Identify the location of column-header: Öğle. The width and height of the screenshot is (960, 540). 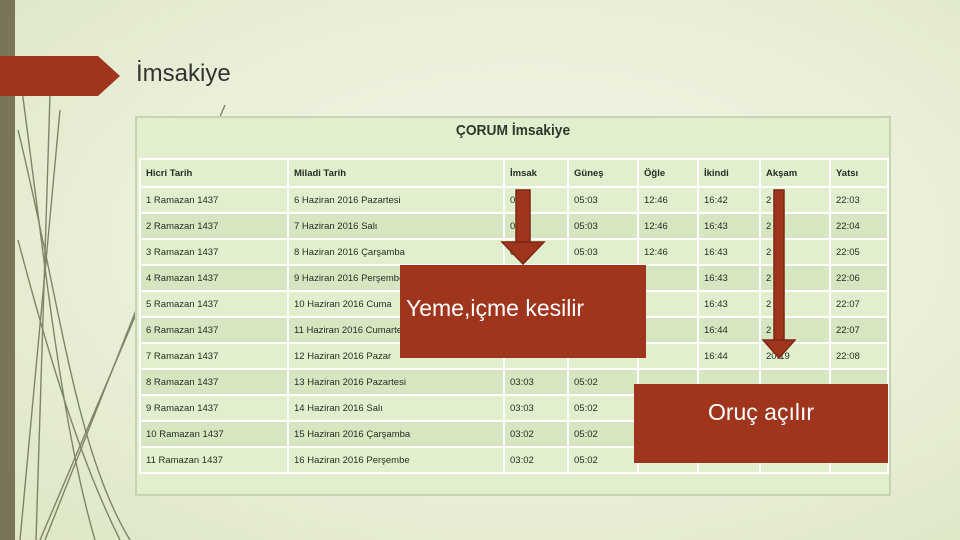
(668, 173).